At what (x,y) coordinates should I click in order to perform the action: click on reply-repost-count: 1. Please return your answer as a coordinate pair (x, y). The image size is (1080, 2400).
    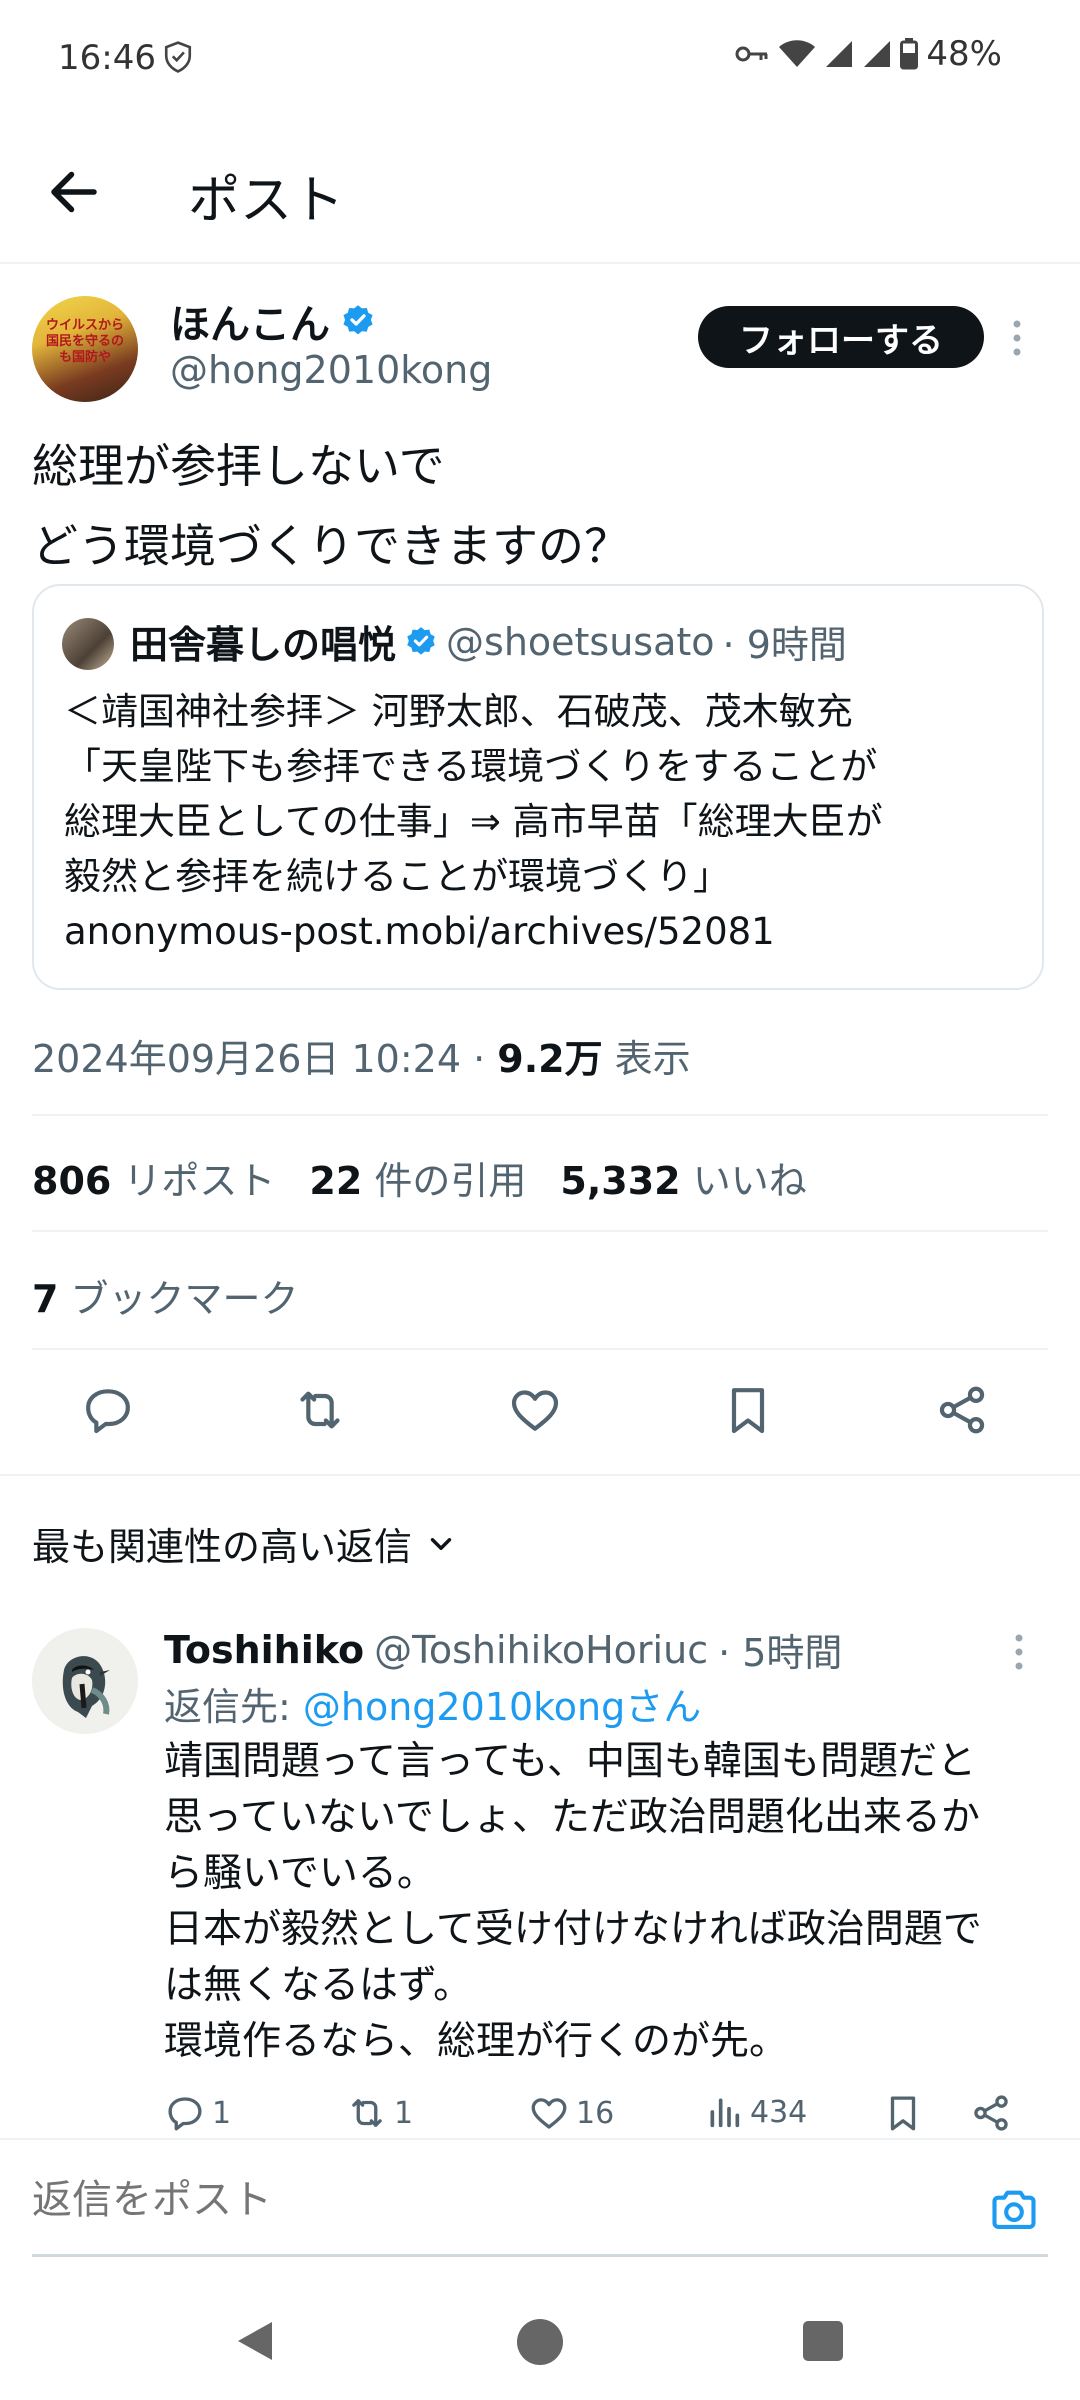
    Looking at the image, I should click on (404, 2113).